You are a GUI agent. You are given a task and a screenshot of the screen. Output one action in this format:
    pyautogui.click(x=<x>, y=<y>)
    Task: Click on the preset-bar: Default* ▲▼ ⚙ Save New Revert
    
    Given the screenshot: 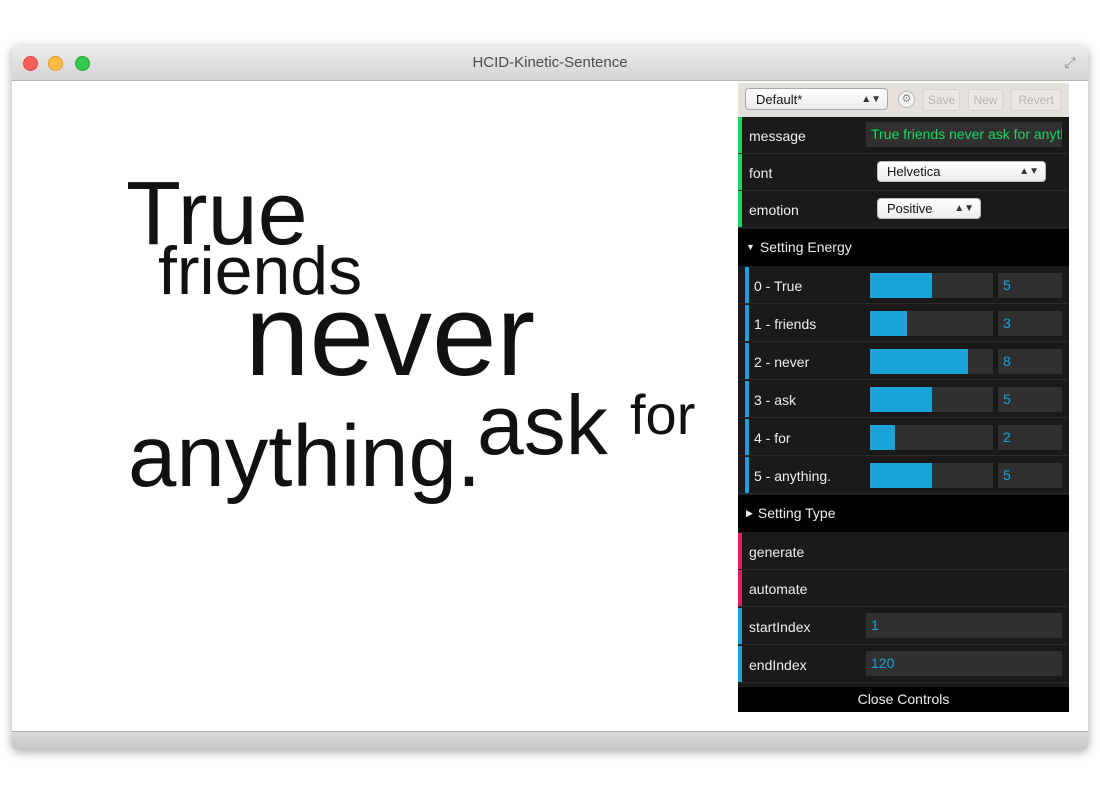 What is the action you would take?
    pyautogui.click(x=903, y=100)
    